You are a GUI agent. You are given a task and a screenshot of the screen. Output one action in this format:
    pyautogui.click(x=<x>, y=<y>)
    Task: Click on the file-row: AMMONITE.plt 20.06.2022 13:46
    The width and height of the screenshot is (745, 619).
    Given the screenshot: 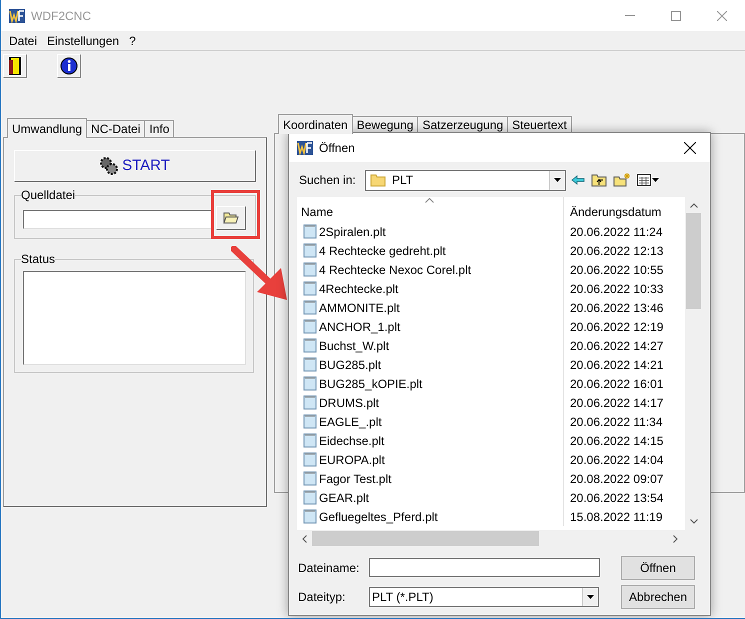 What is the action you would take?
    pyautogui.click(x=491, y=307)
    